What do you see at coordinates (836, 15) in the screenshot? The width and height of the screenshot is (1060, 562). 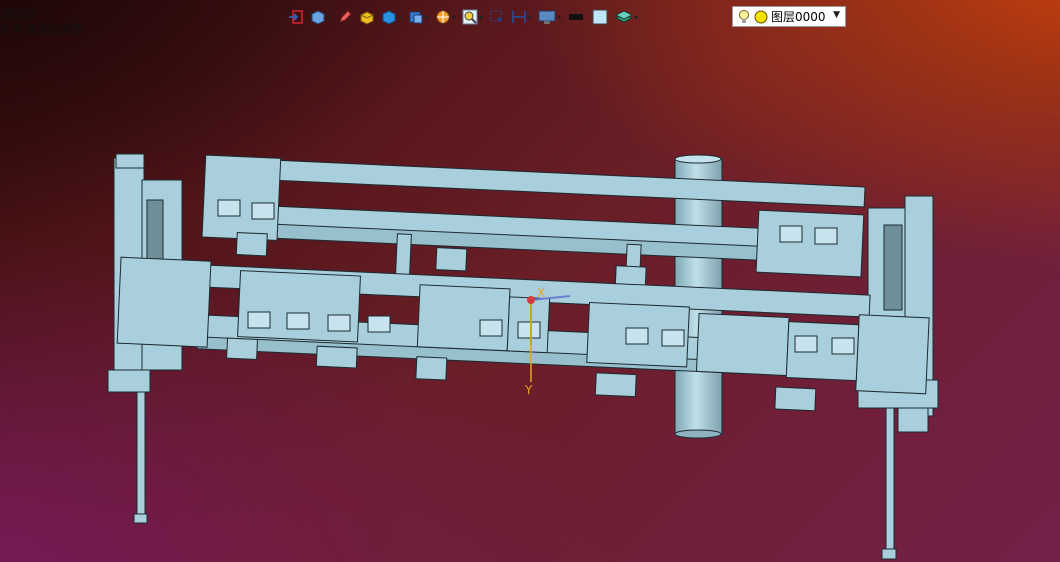 I see `dropdown-arrow-icon: ▼` at bounding box center [836, 15].